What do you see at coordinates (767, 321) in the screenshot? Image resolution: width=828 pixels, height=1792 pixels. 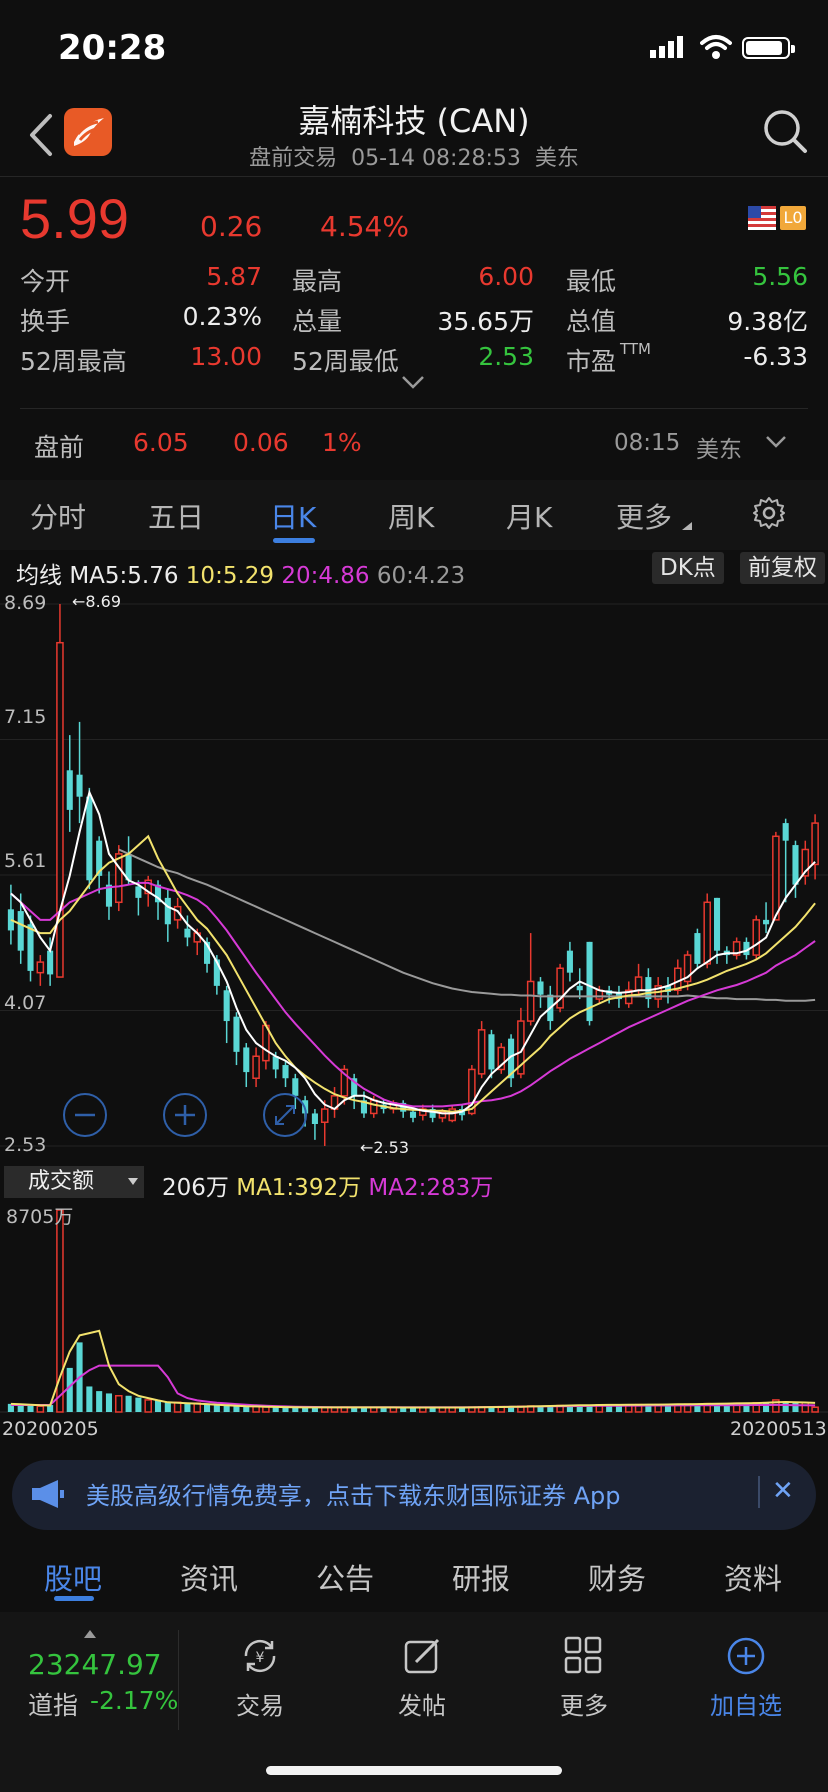 I see `stat-value: 9.38亿` at bounding box center [767, 321].